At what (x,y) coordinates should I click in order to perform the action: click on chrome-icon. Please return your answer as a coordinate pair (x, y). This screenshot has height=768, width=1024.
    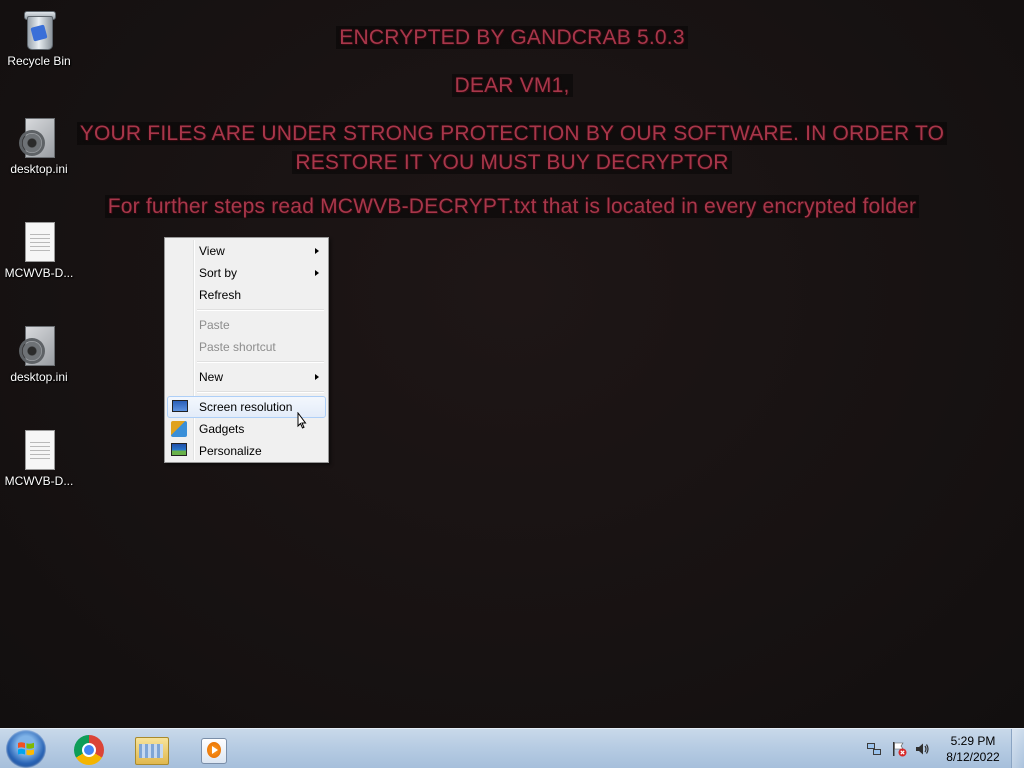
    Looking at the image, I should click on (89, 750).